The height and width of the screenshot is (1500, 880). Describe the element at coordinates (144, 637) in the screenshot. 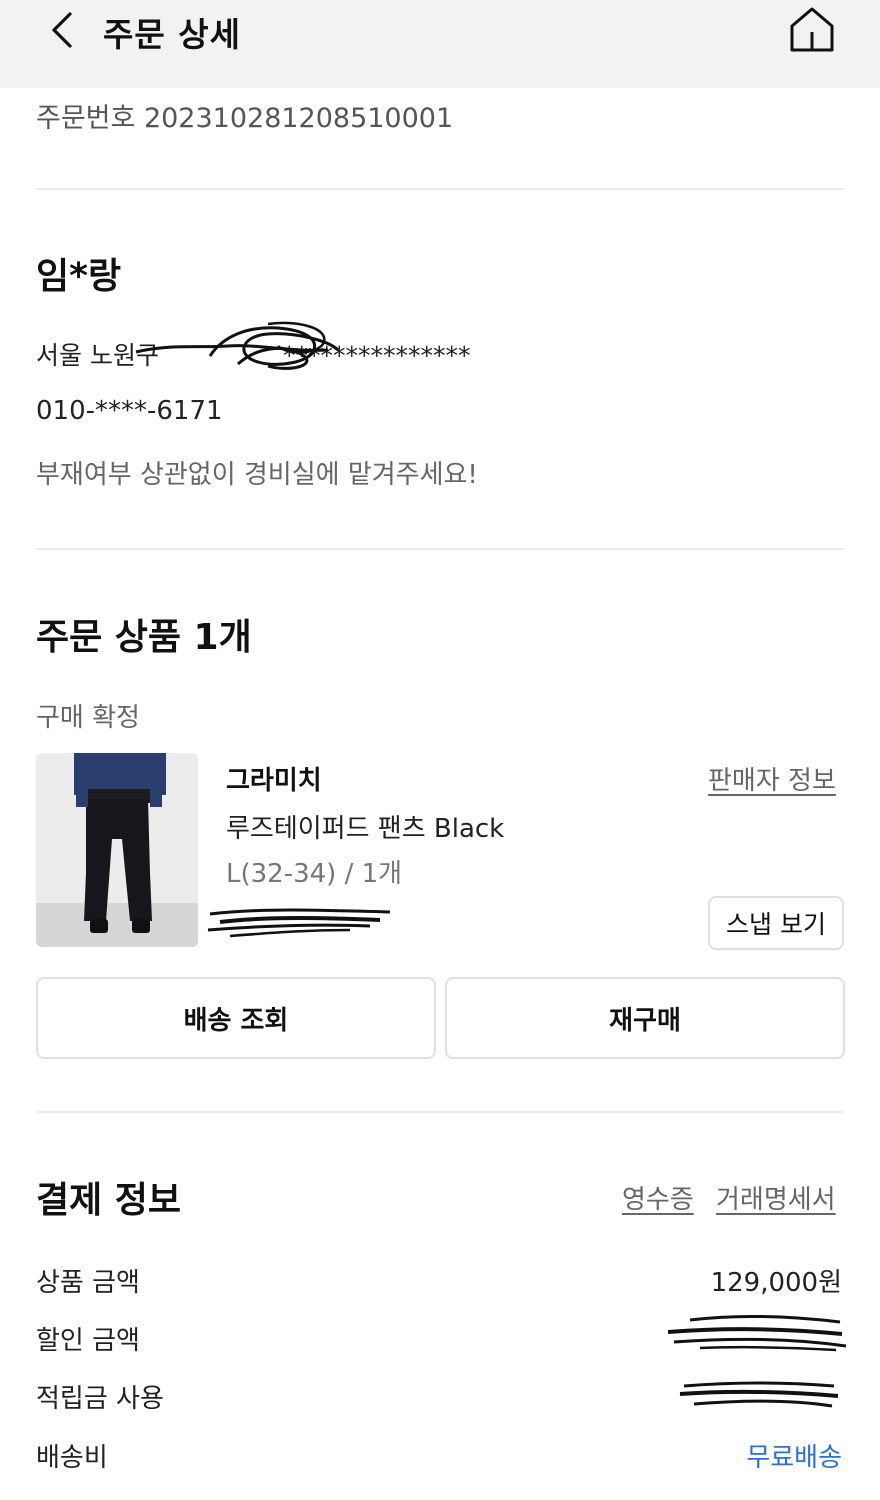

I see `products-section-title: 주문 상품 1개` at that location.